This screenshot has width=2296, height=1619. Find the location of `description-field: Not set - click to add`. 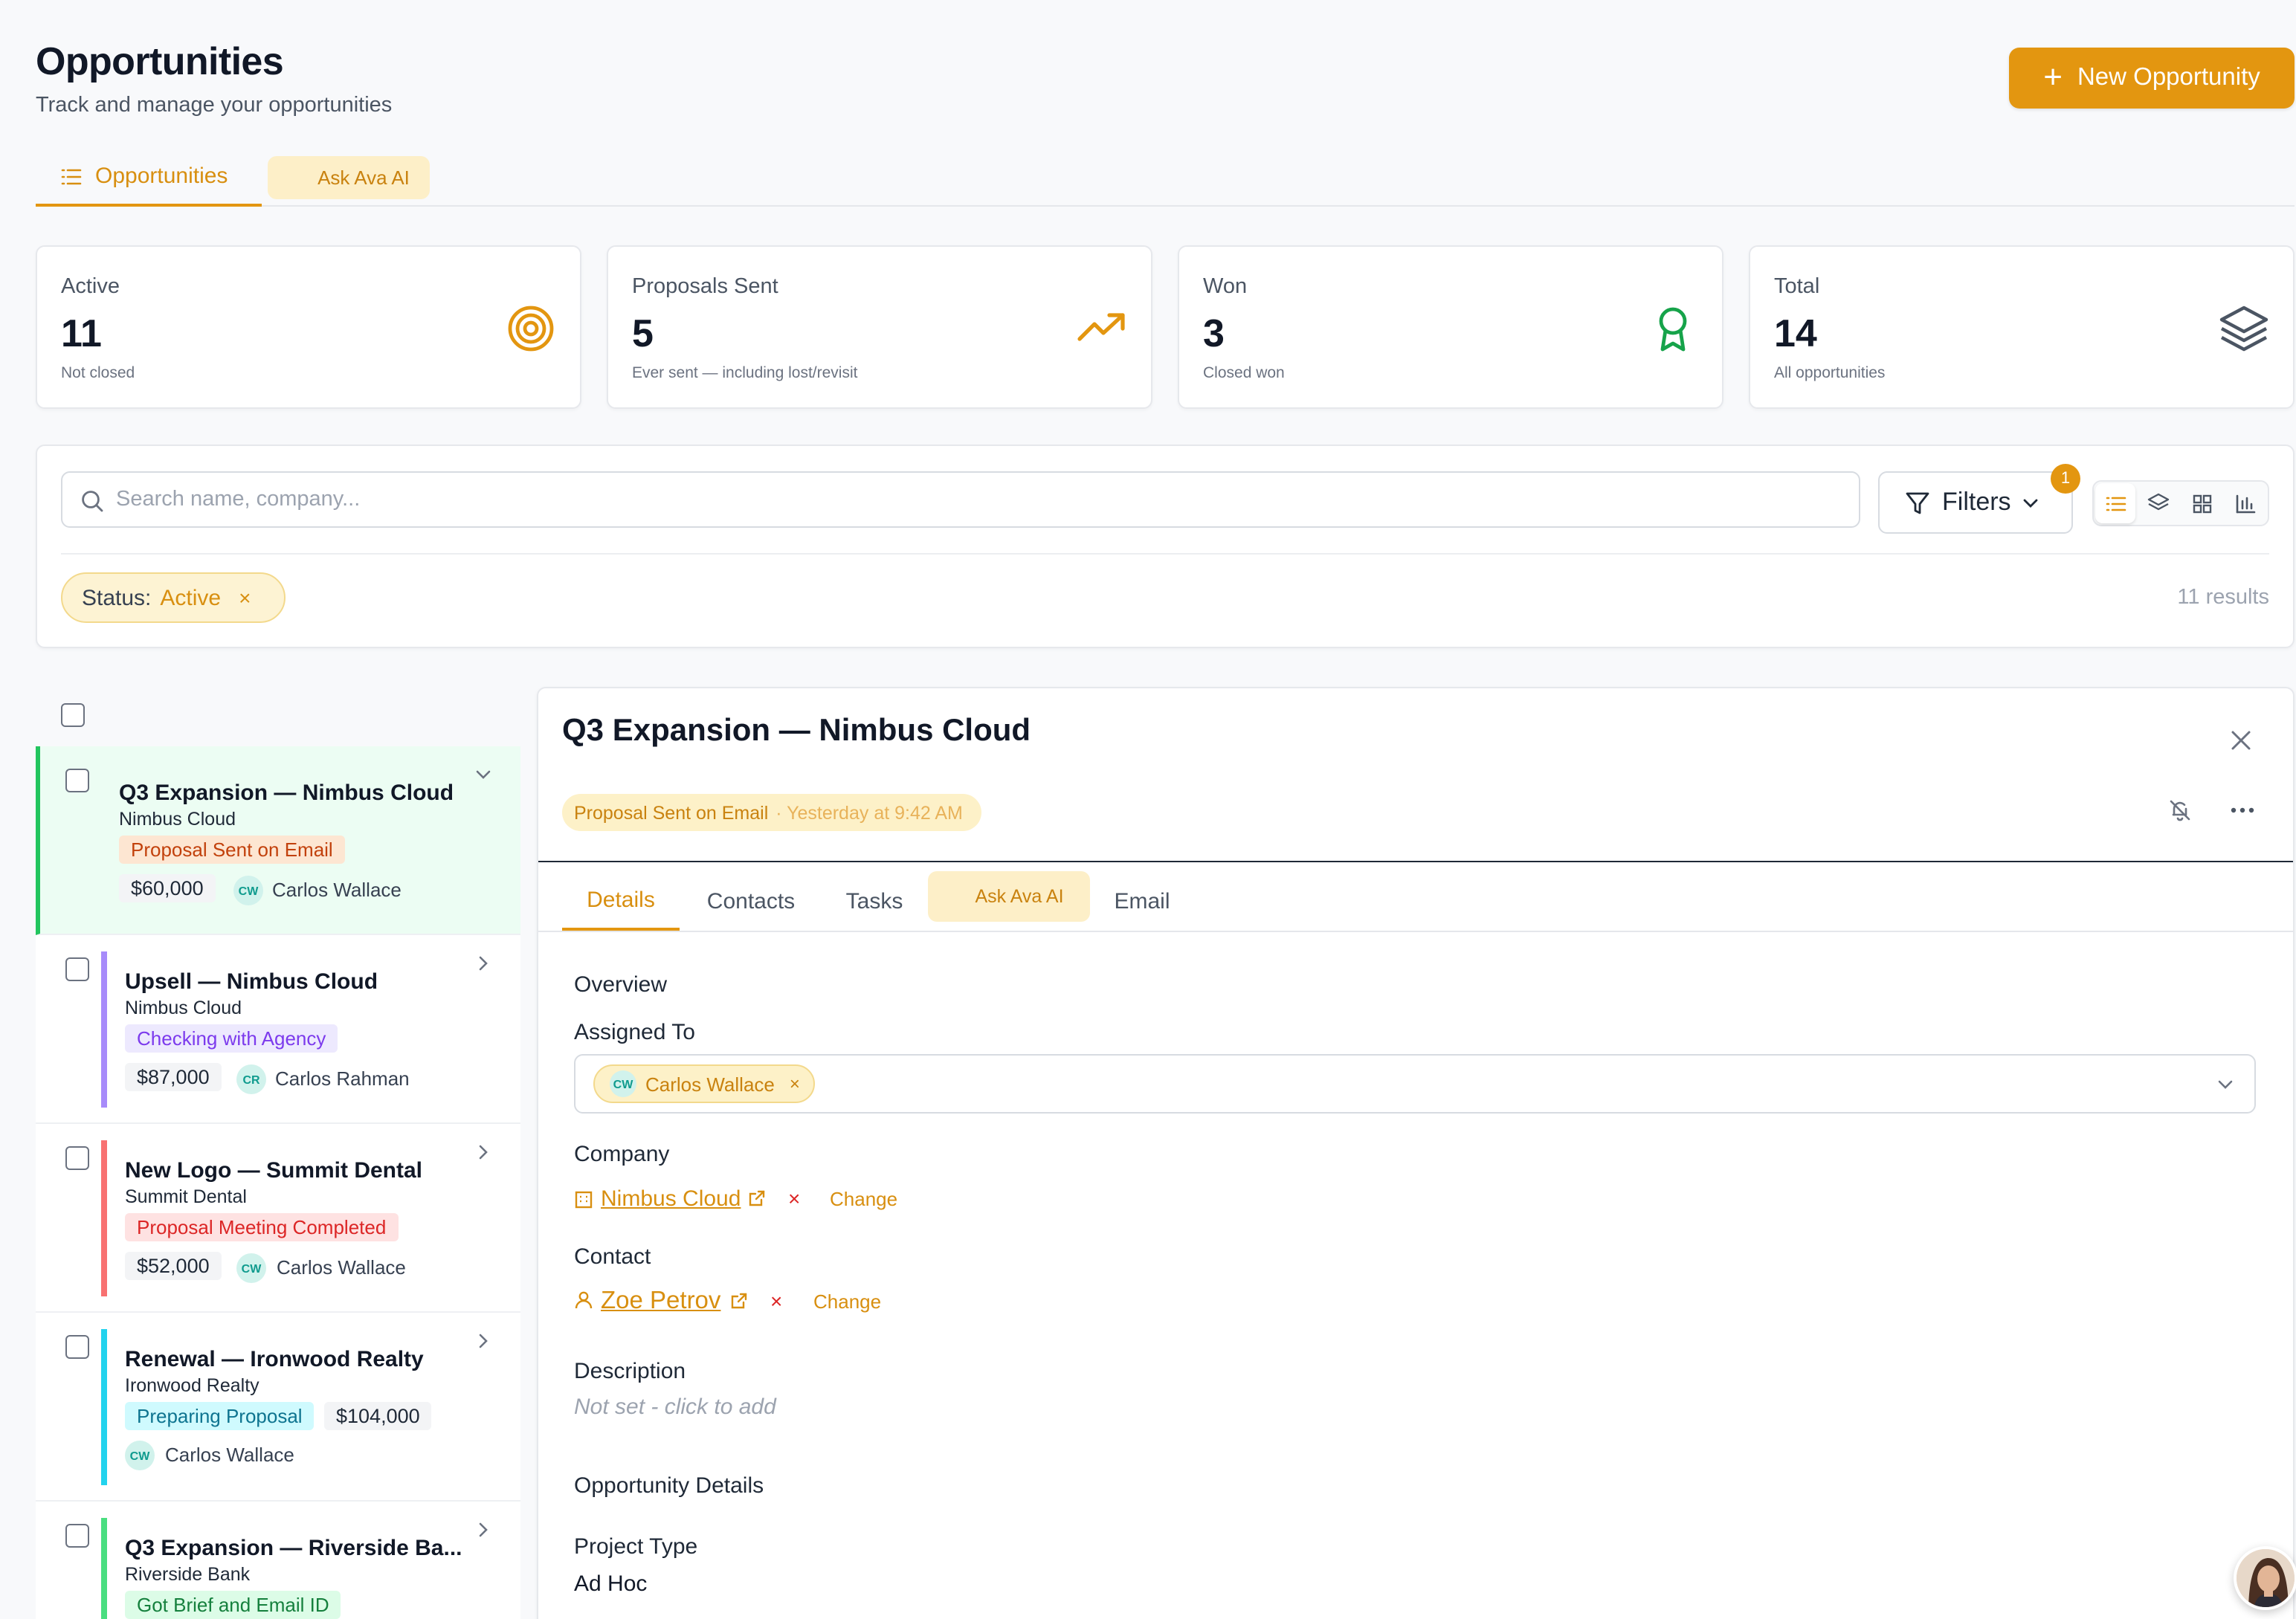

description-field: Not set - click to add is located at coordinates (675, 1408).